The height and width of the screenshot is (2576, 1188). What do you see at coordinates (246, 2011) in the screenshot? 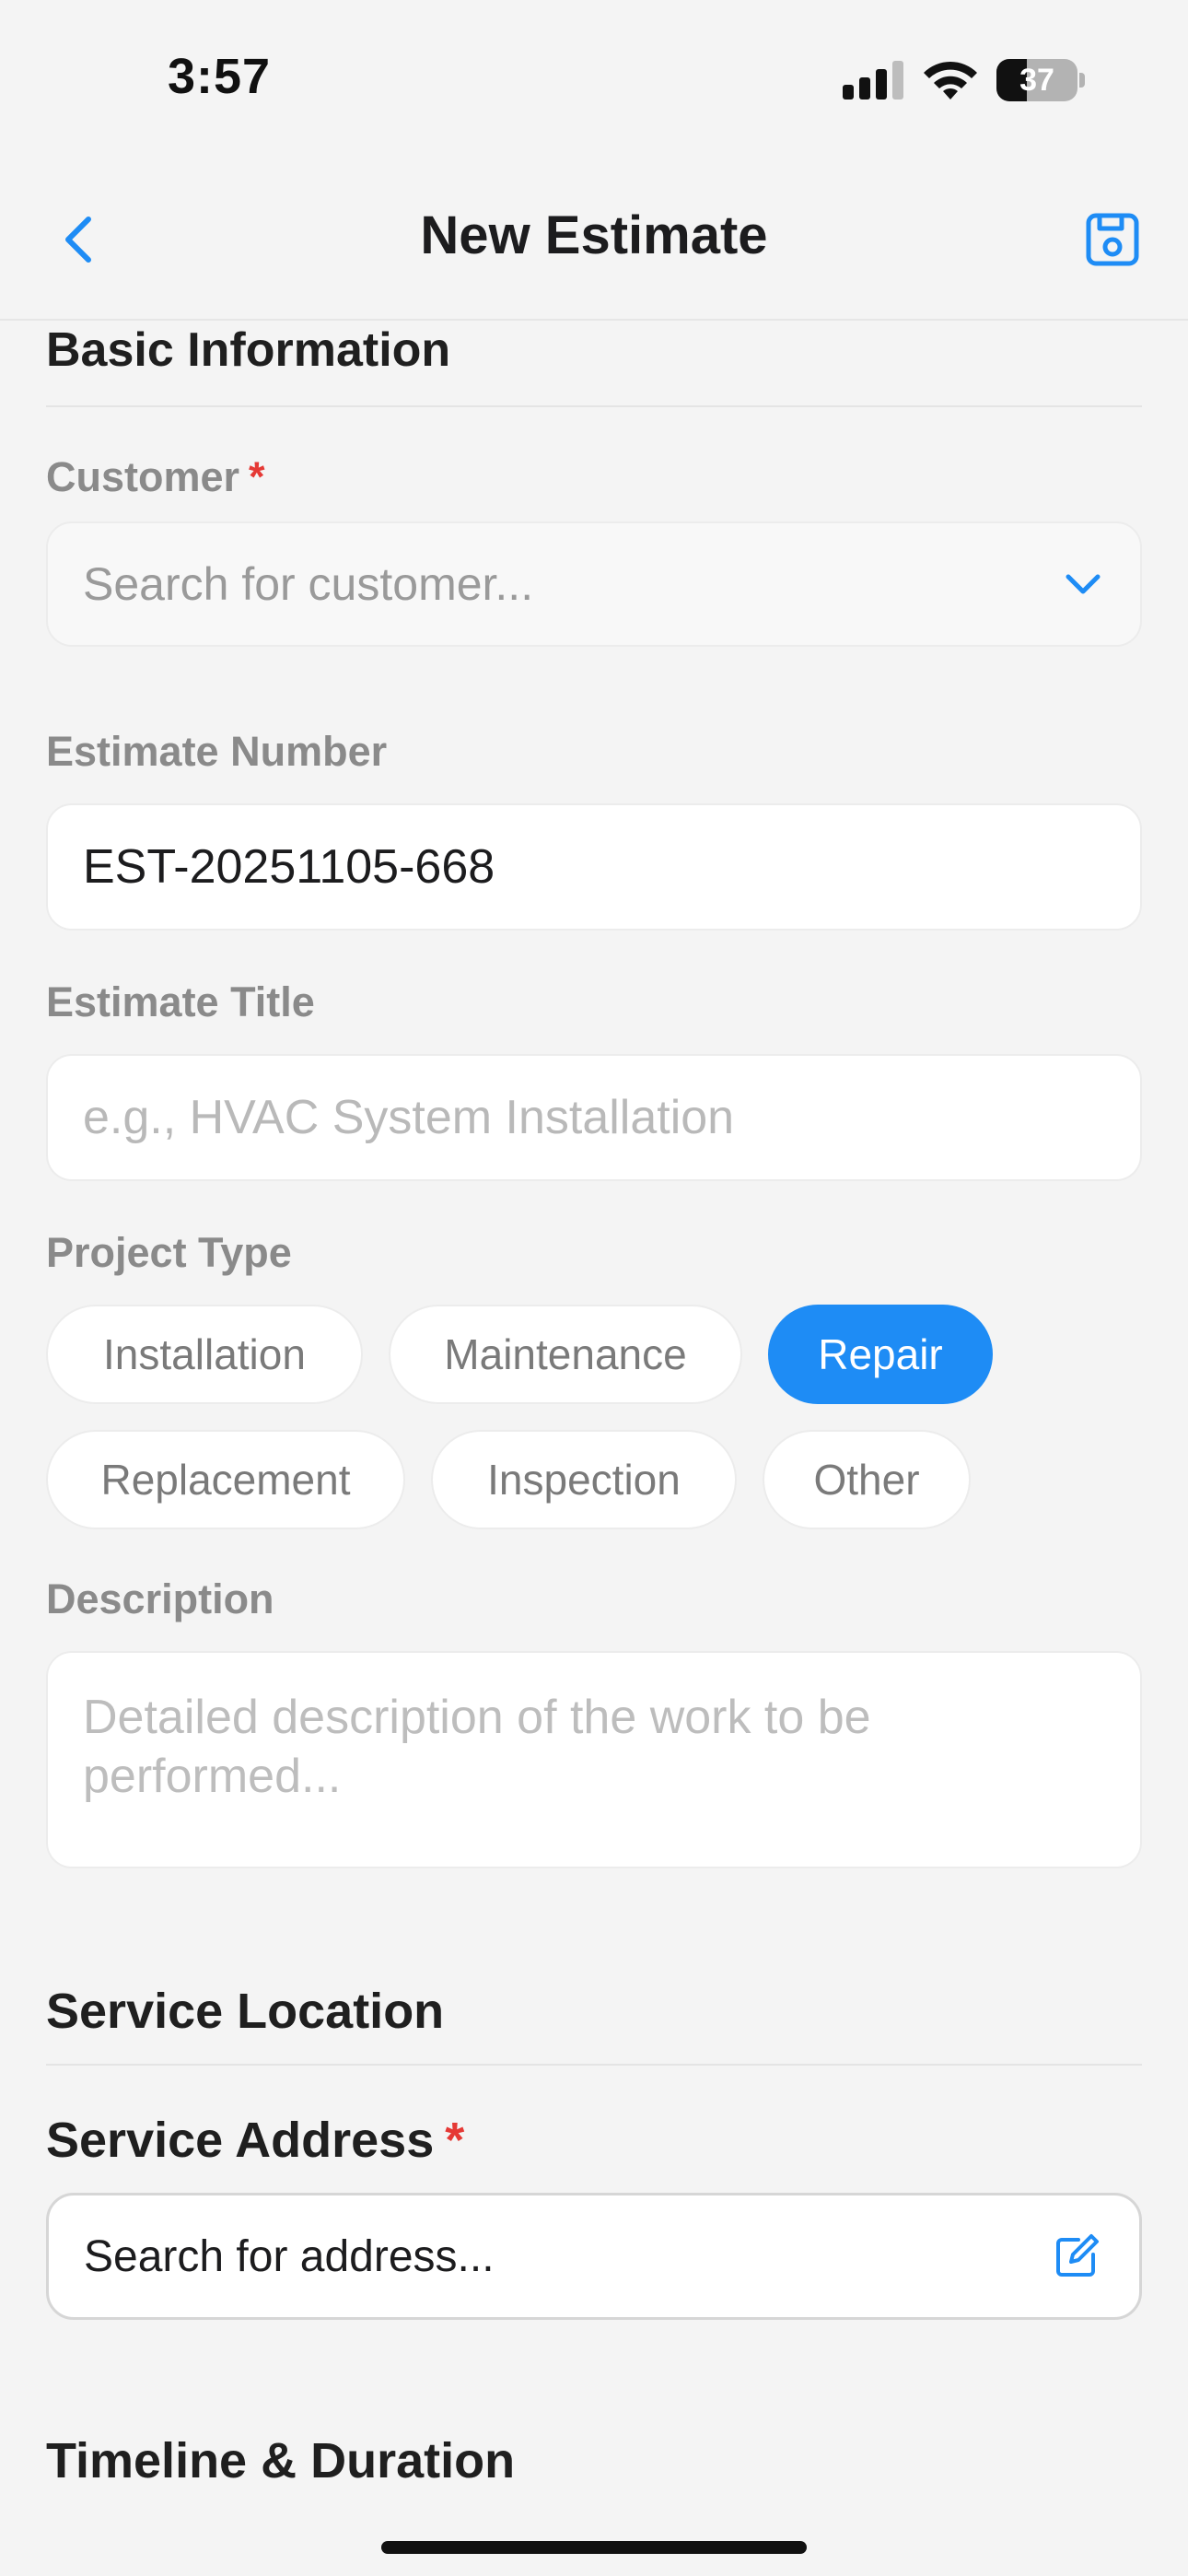
I see `section-title-service-location: Service Location` at bounding box center [246, 2011].